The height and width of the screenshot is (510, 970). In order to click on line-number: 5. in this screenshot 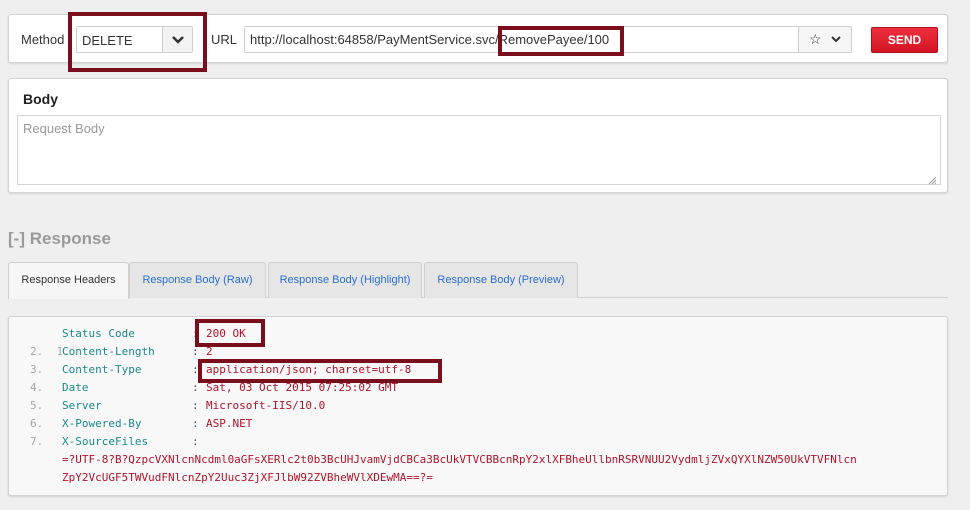, I will do `click(37, 405)`.